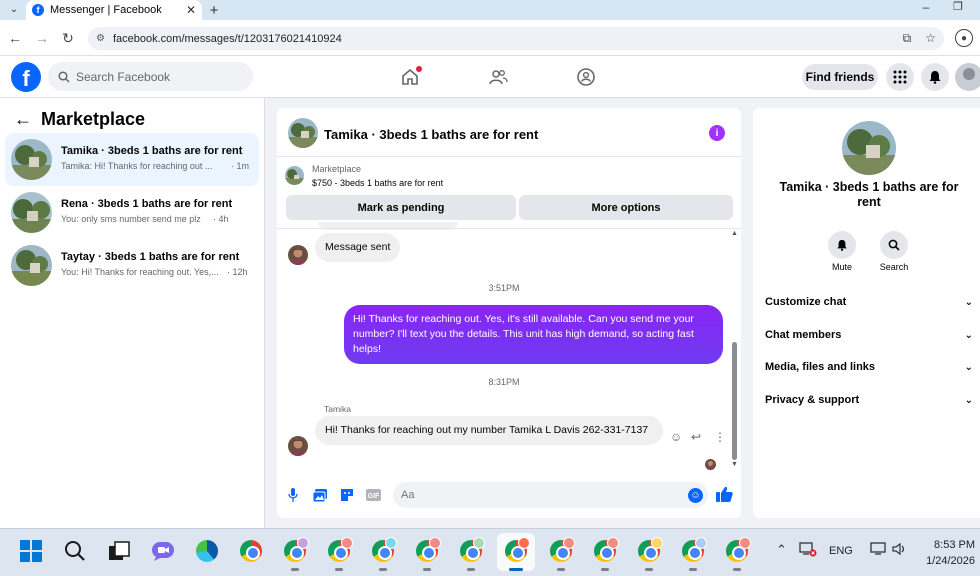 The height and width of the screenshot is (576, 980). What do you see at coordinates (550, 495) in the screenshot?
I see `message-input` at bounding box center [550, 495].